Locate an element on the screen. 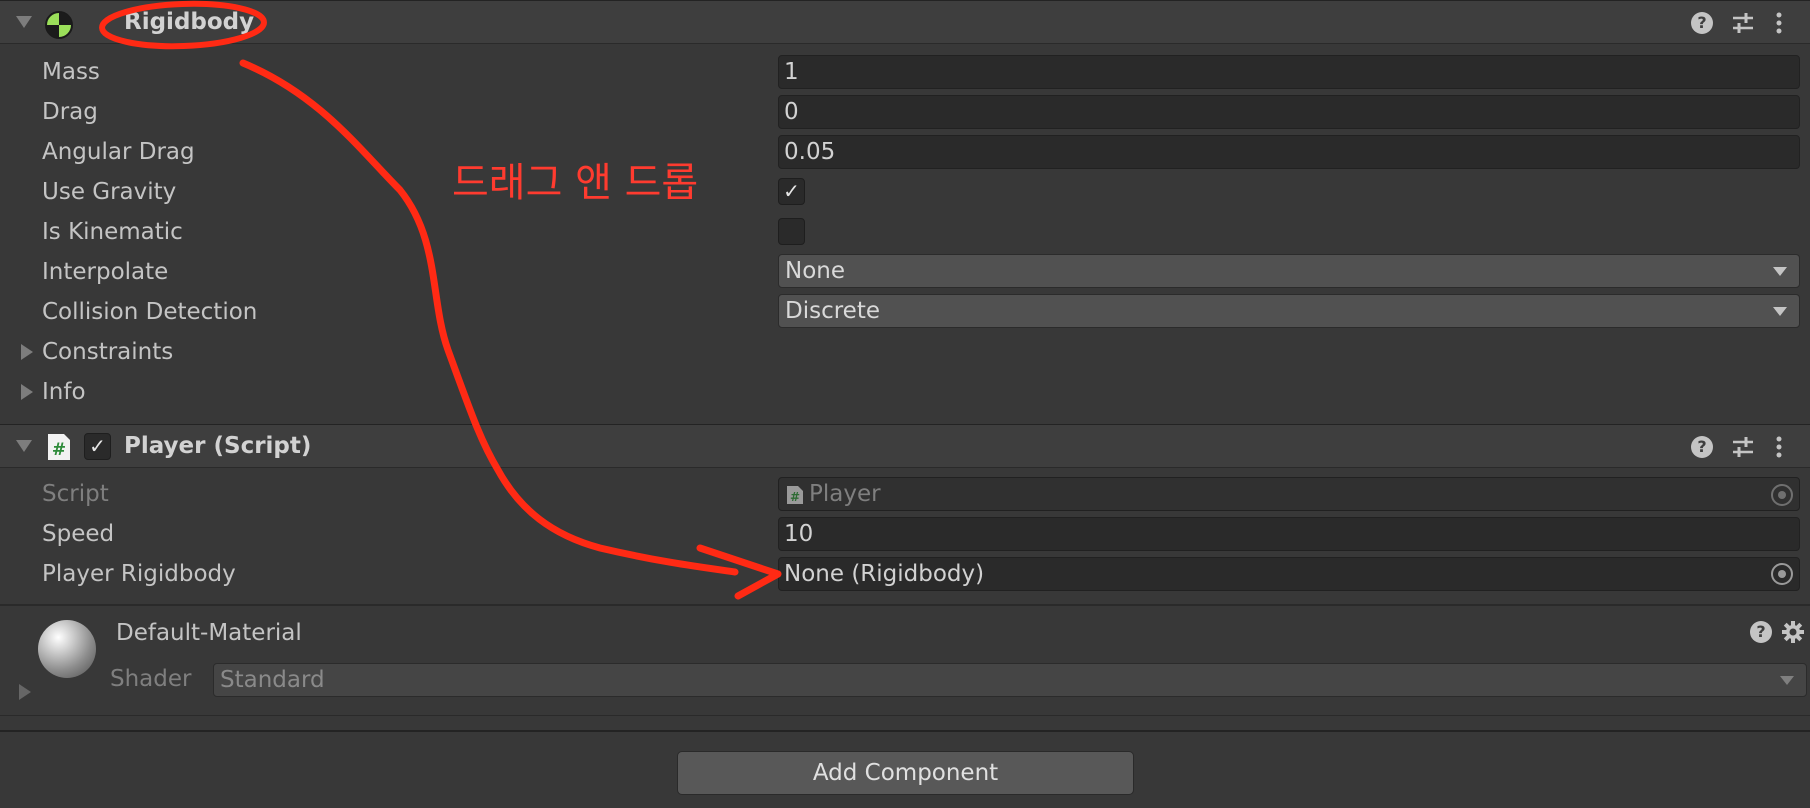  is-kinematic-label: Is Kinematic is located at coordinates (112, 232).